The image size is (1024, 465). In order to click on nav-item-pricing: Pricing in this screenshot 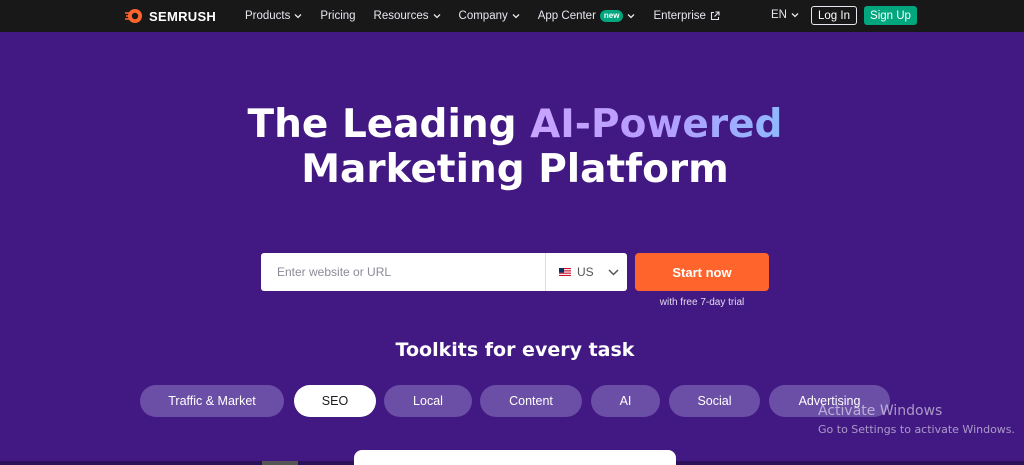, I will do `click(337, 16)`.